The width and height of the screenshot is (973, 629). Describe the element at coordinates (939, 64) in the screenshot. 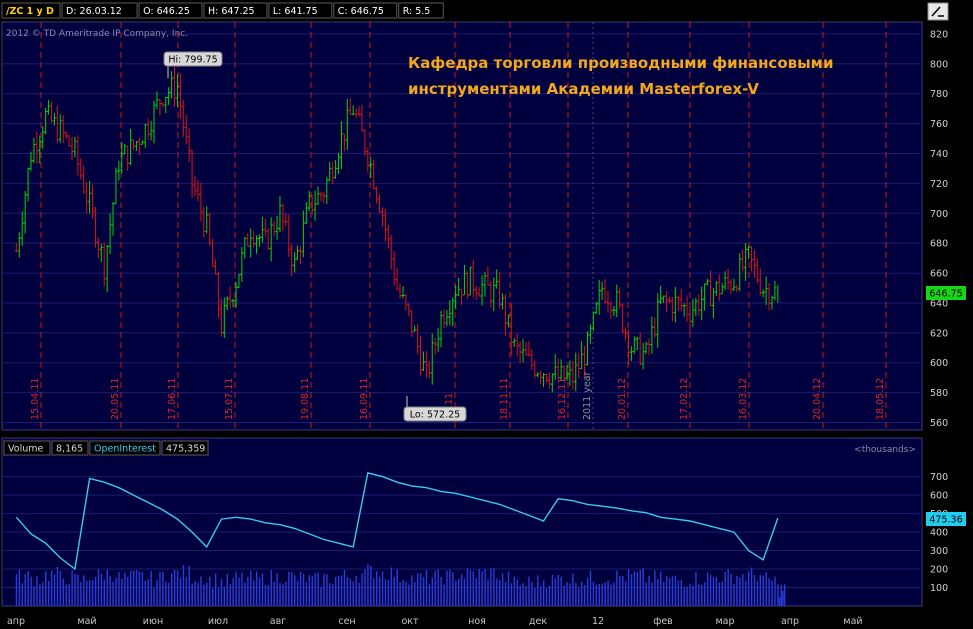

I see `y-tick-label: 800` at that location.